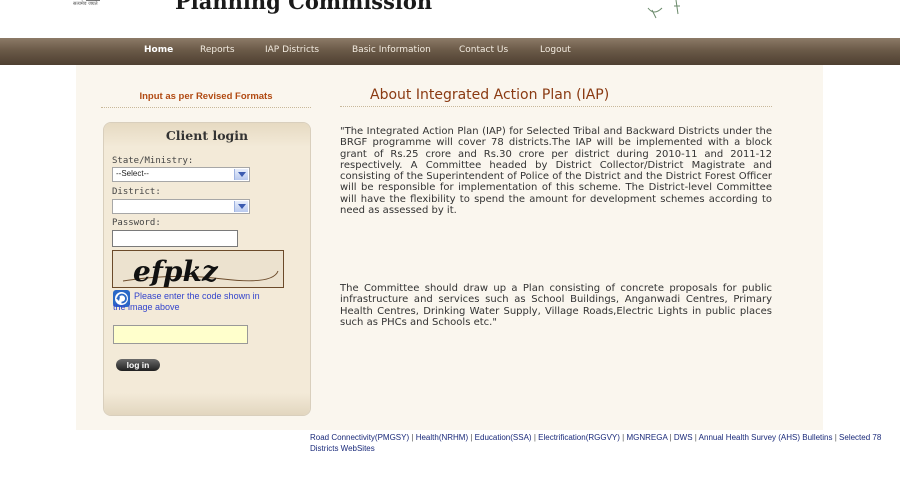  I want to click on login-title: Client login, so click(207, 135).